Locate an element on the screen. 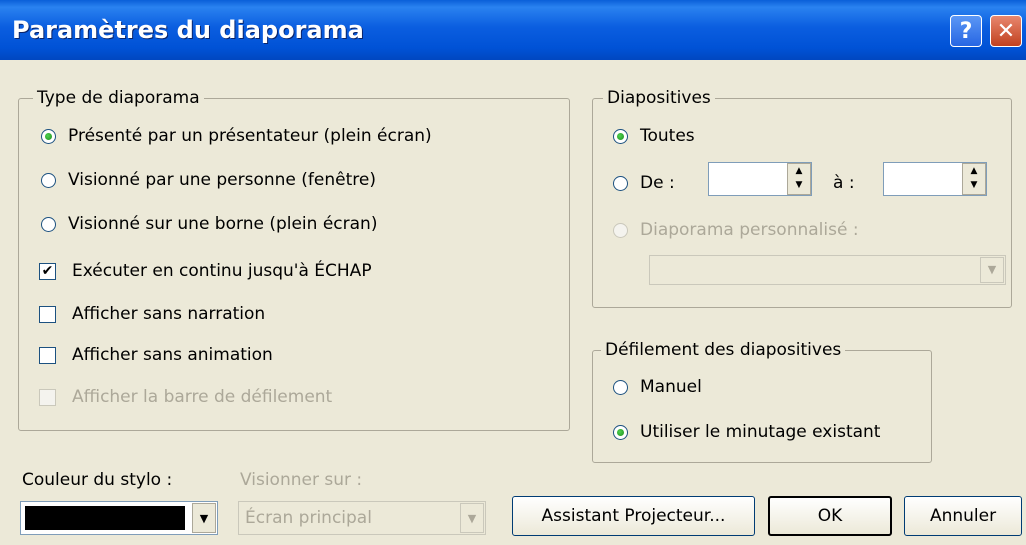 The image size is (1026, 545). window-title: Paramètres du diaporama is located at coordinates (188, 30).